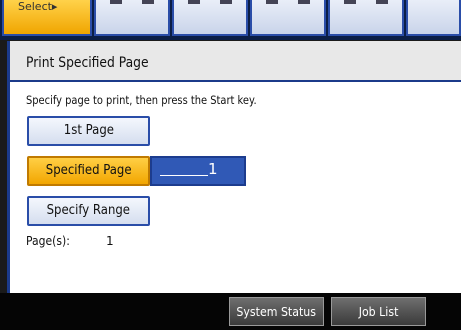  Describe the element at coordinates (87, 63) in the screenshot. I see `page-title: Print Specified Page` at that location.